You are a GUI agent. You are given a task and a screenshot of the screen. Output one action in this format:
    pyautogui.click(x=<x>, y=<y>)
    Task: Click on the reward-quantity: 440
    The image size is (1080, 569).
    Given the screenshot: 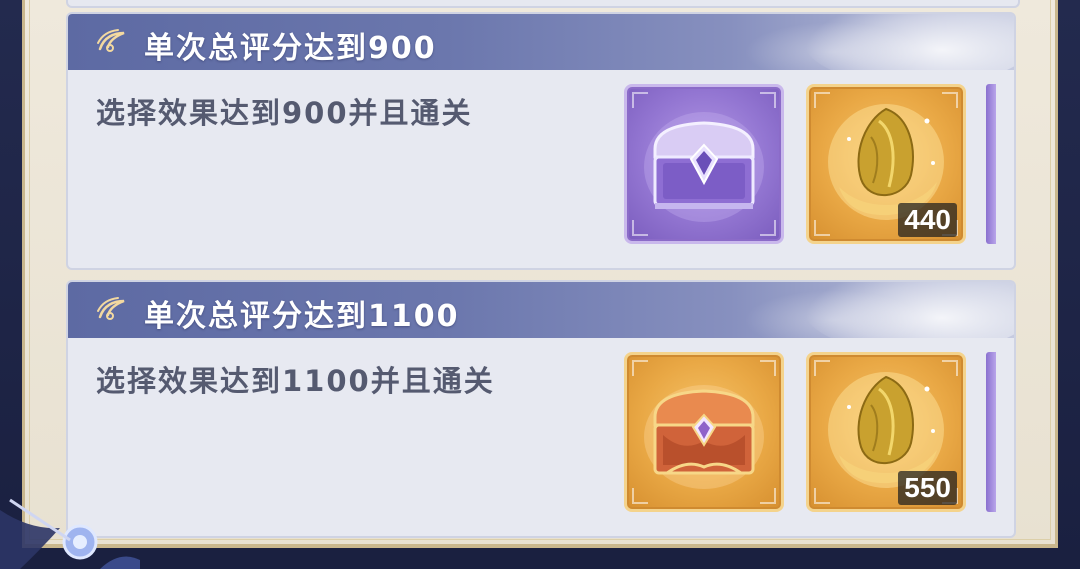 What is the action you would take?
    pyautogui.click(x=927, y=220)
    